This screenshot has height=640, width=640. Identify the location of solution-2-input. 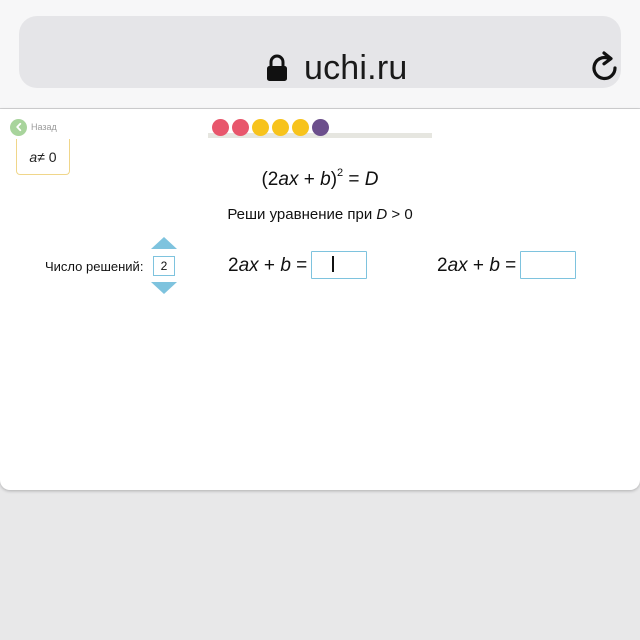
(548, 265).